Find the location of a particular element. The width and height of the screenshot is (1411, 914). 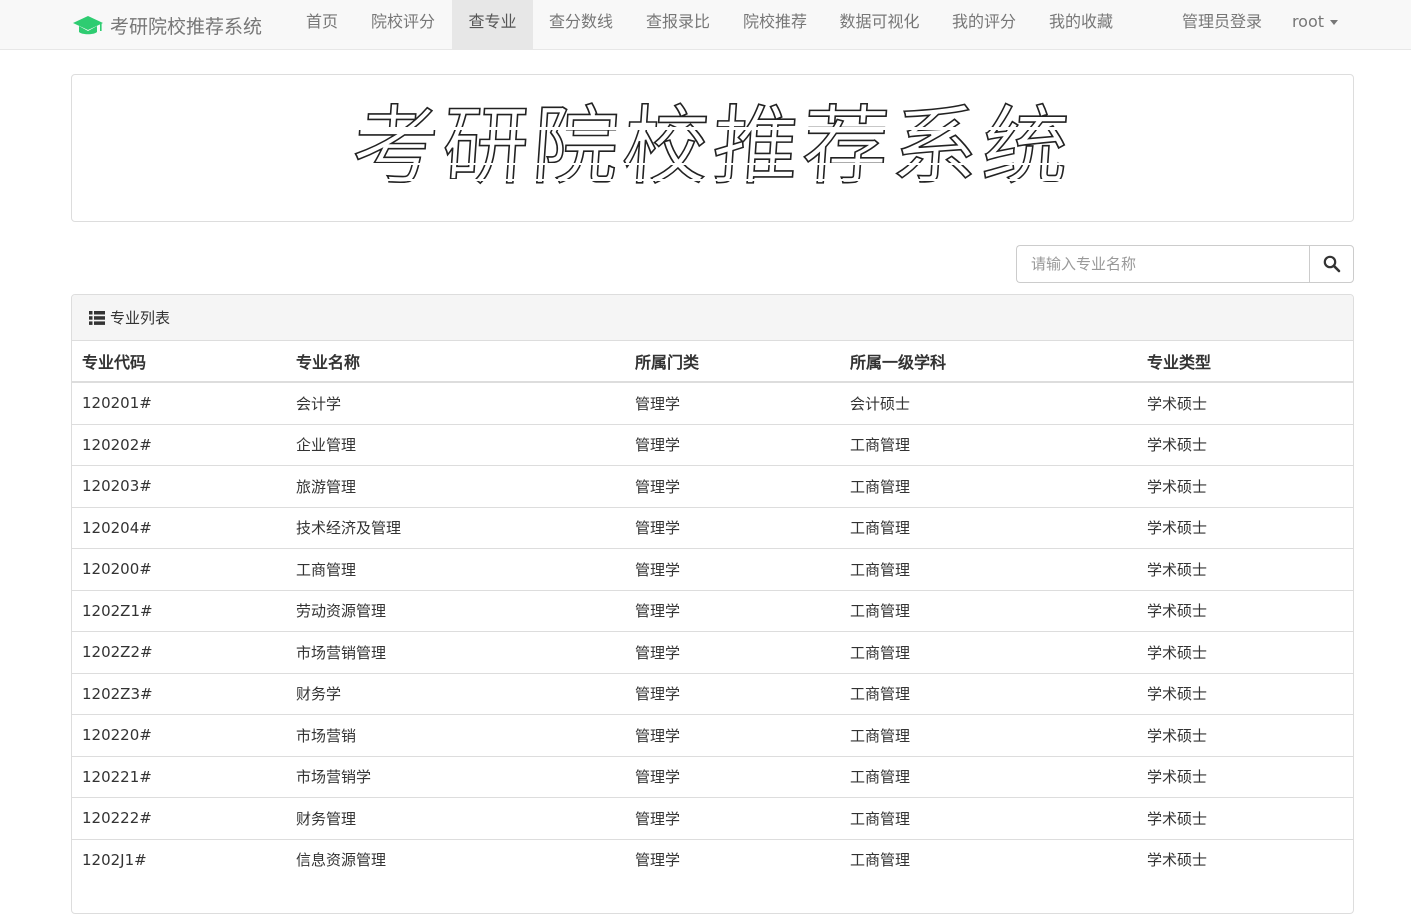

column-header: 所属一级学科 is located at coordinates (988, 362).